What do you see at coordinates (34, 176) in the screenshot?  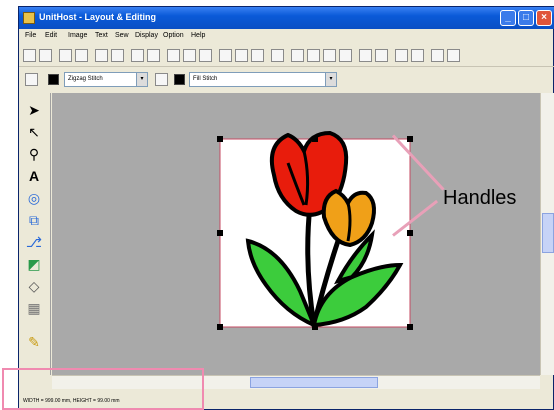 I see `text-icon: A` at bounding box center [34, 176].